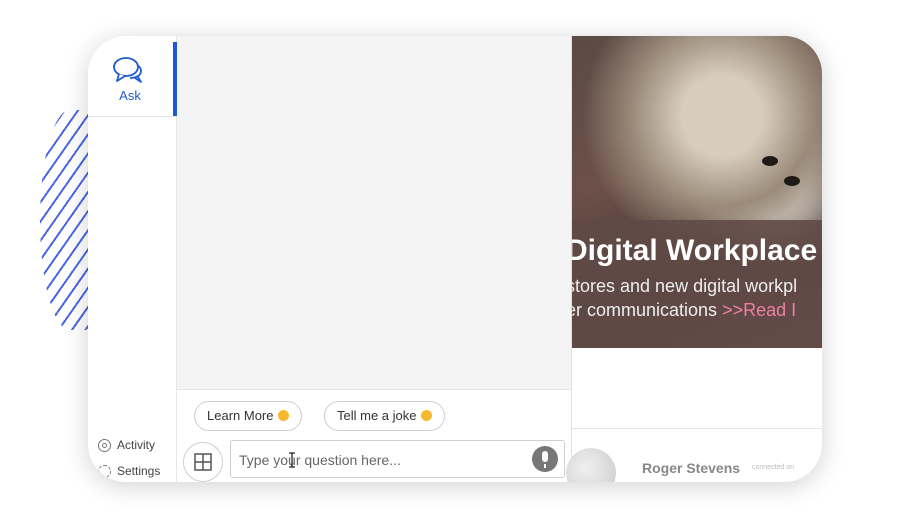 The width and height of the screenshot is (900, 525). Describe the element at coordinates (427, 415) in the screenshot. I see `winking-face-icon` at that location.